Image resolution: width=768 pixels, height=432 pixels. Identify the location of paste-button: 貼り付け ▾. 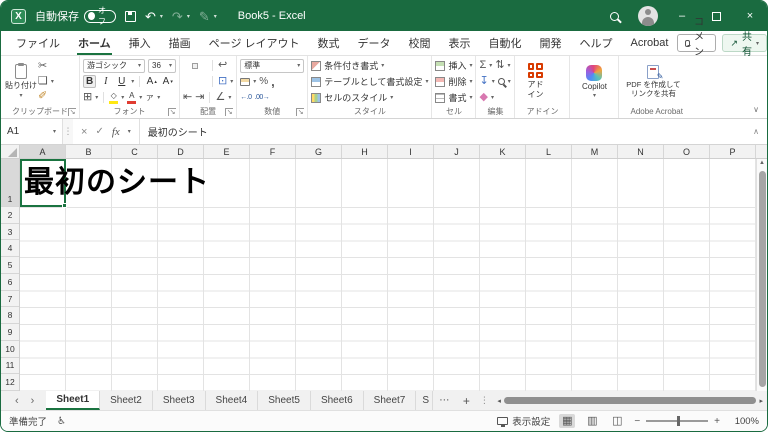
(21, 81).